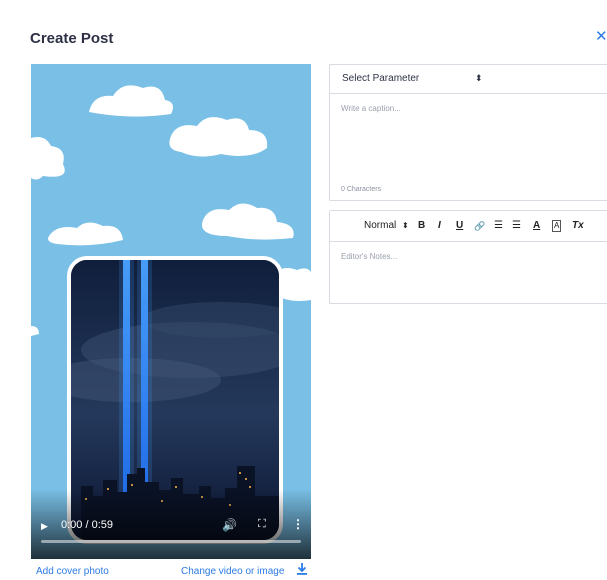  Describe the element at coordinates (44, 526) in the screenshot. I see `play-icon: ▶` at that location.